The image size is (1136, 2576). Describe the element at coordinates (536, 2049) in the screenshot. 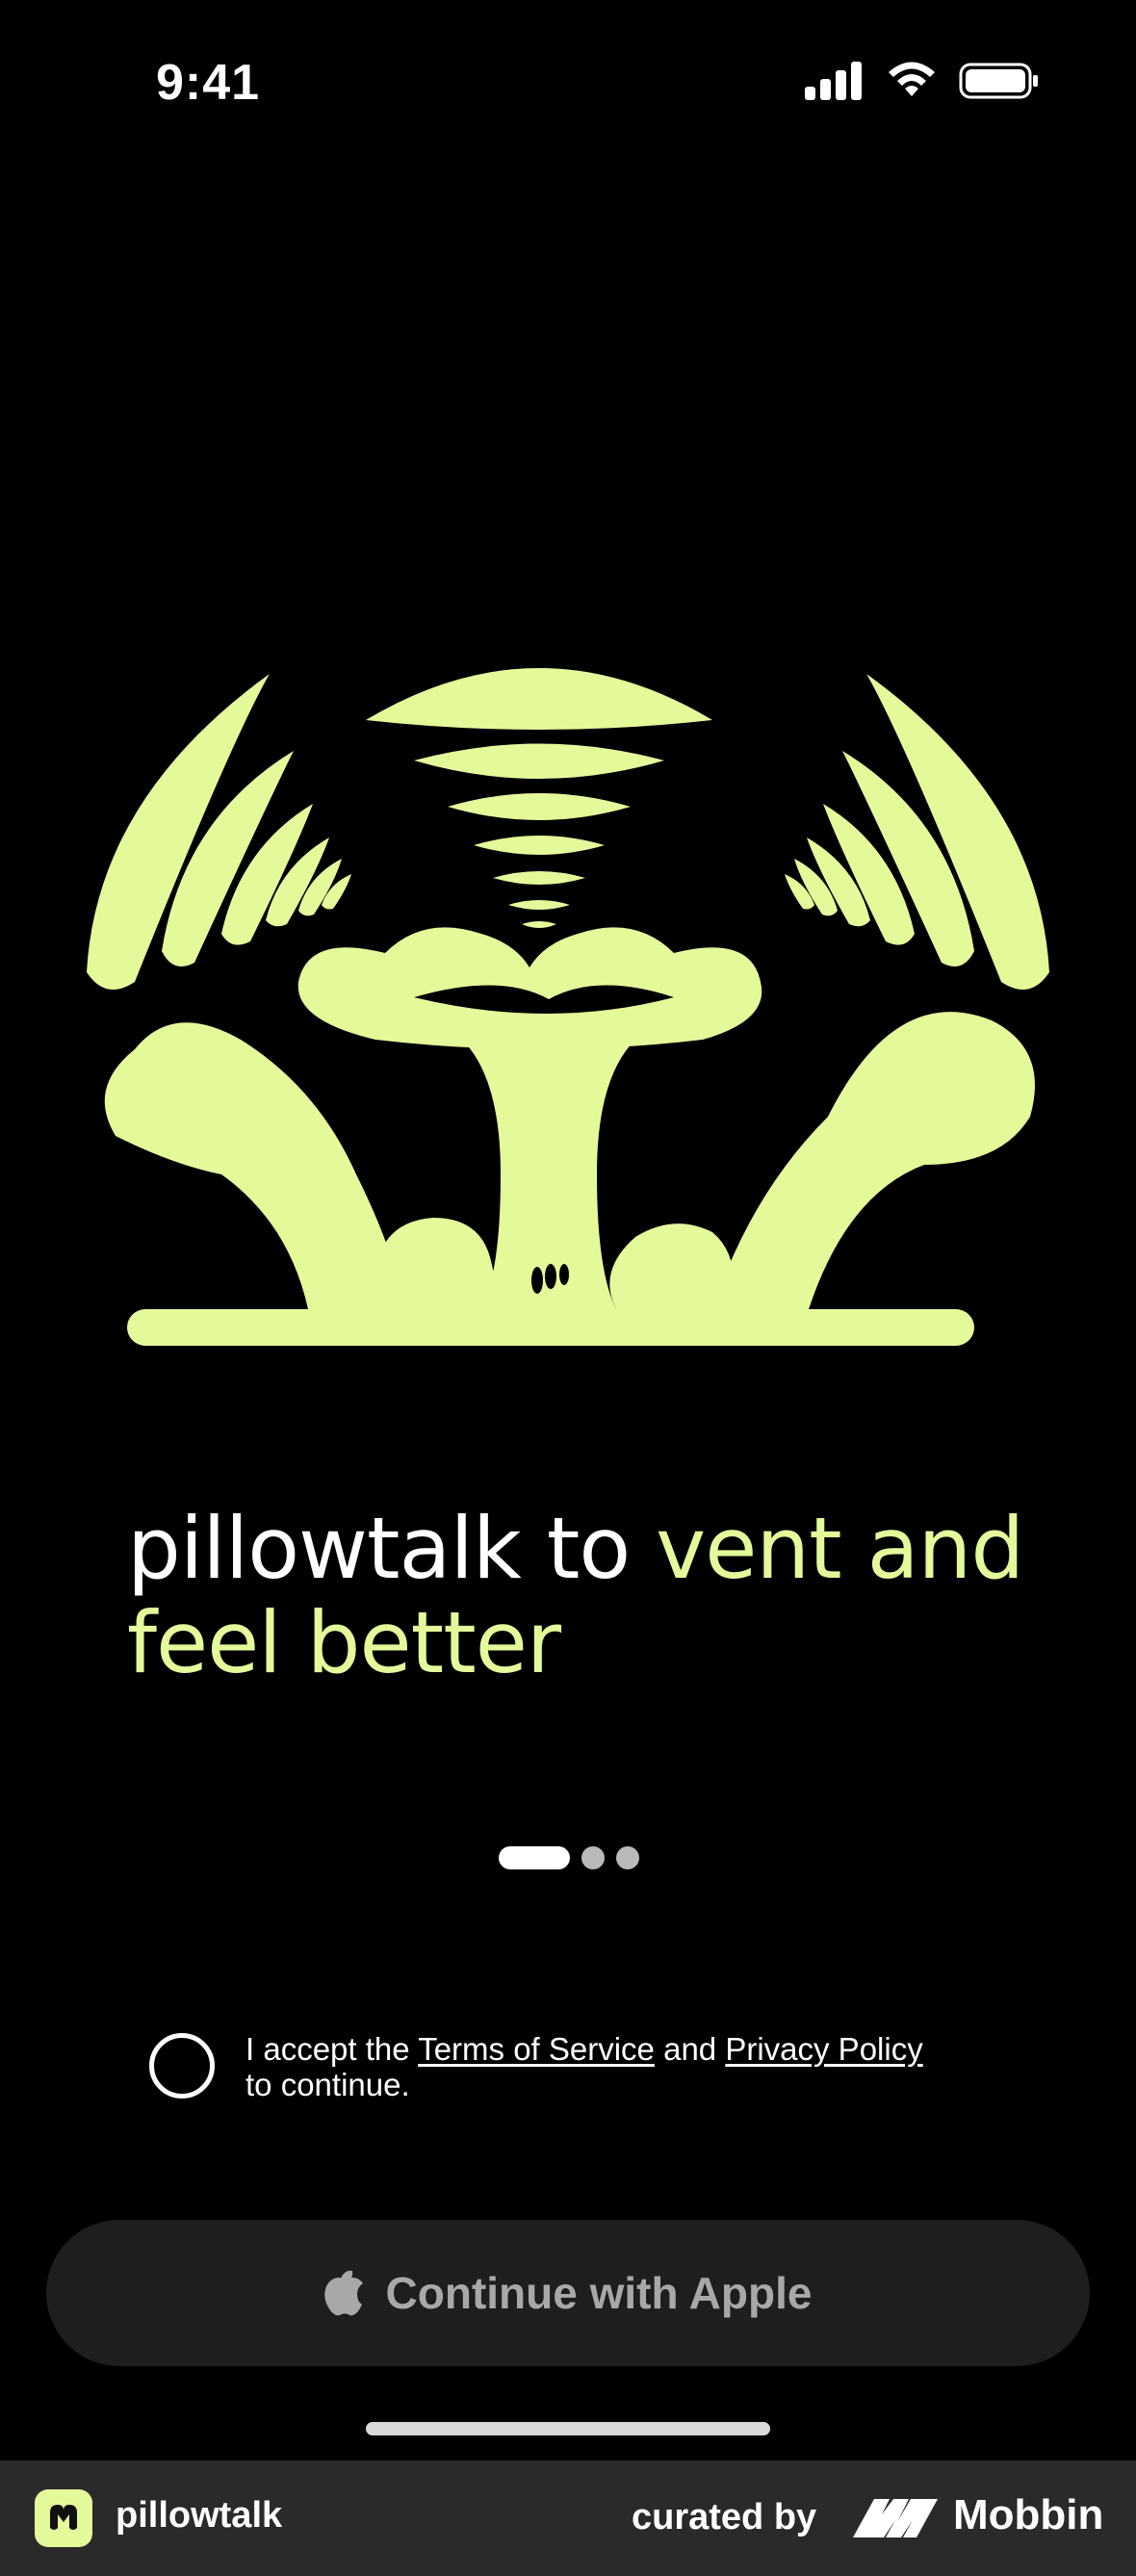

I see `terms-of-service-link: Terms of Service` at that location.